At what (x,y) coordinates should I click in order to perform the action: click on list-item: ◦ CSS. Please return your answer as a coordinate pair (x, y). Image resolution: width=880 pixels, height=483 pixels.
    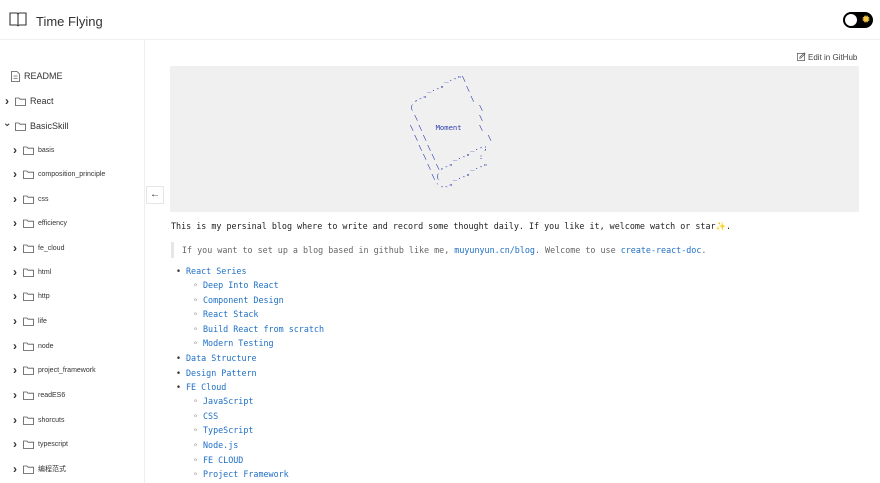
    Looking at the image, I should click on (205, 416).